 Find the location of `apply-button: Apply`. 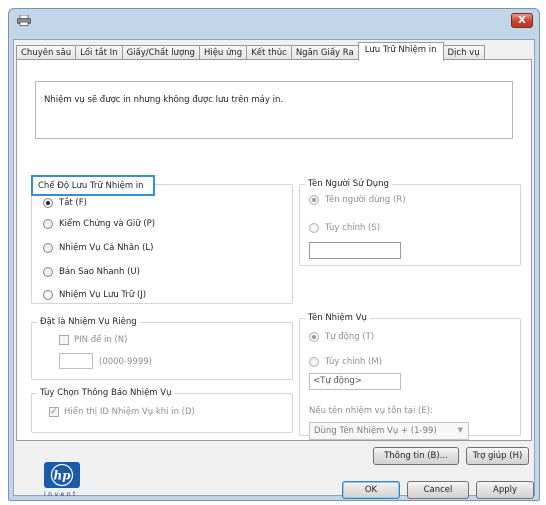

apply-button: Apply is located at coordinates (505, 490).